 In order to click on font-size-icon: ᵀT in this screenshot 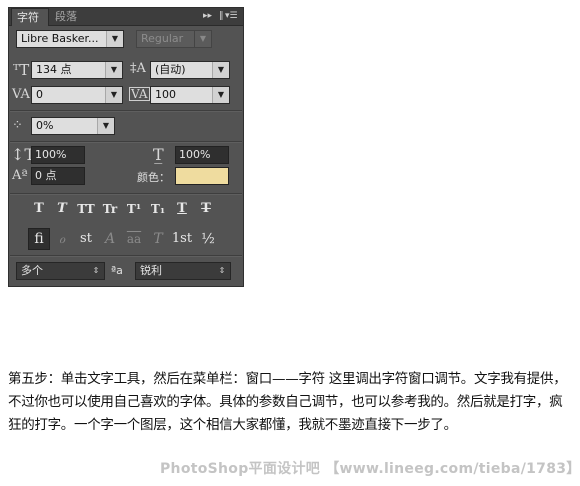, I will do `click(21, 70)`.